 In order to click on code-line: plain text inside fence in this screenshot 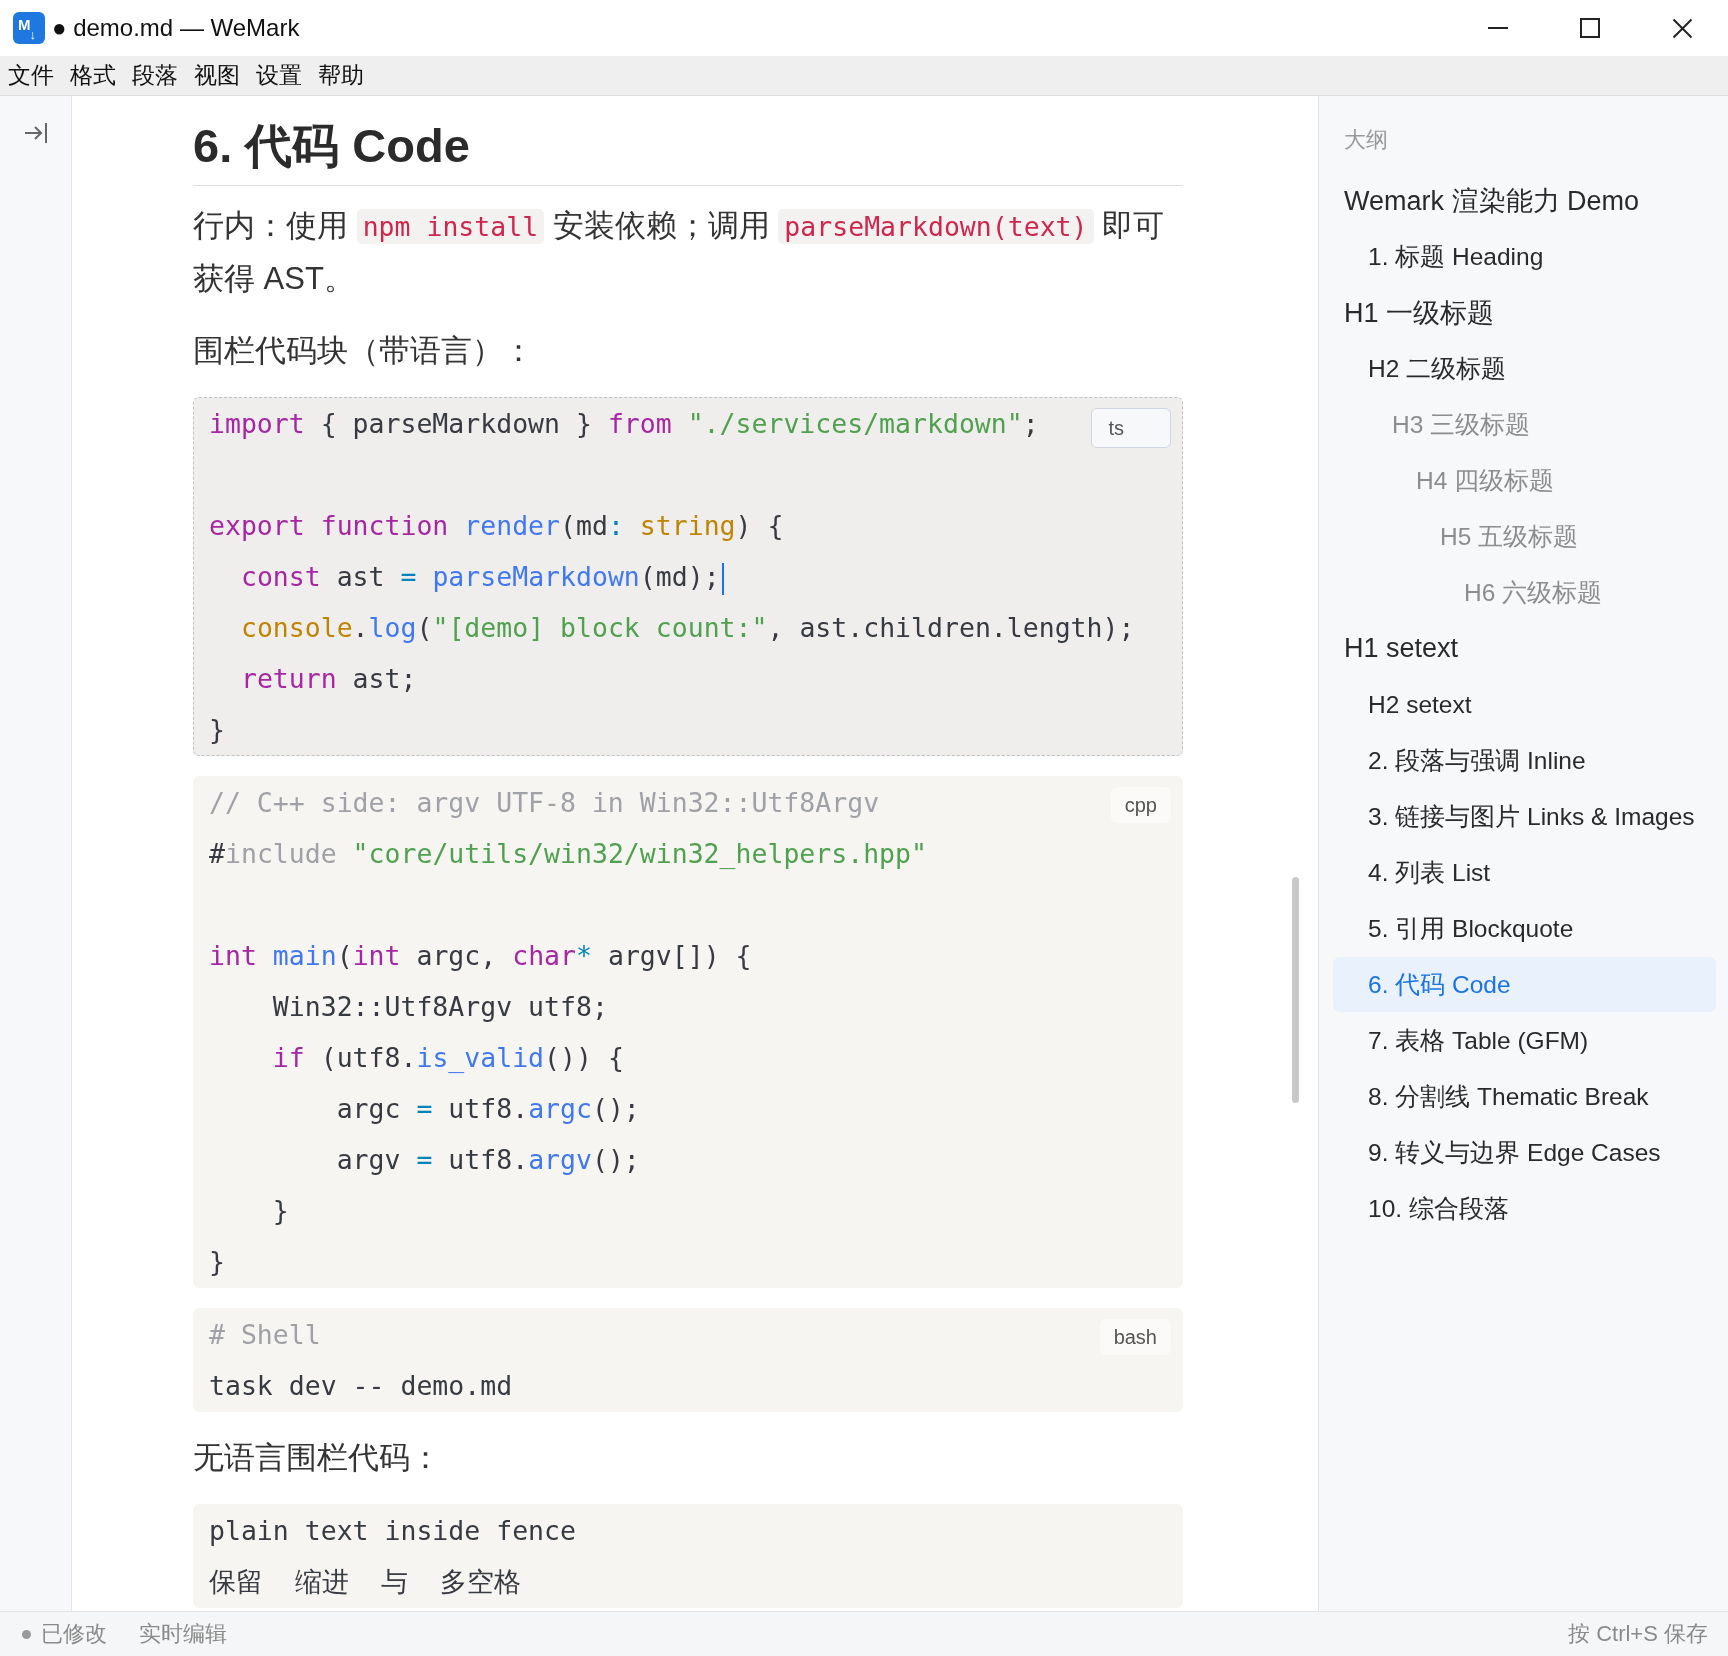, I will do `click(392, 1530)`.